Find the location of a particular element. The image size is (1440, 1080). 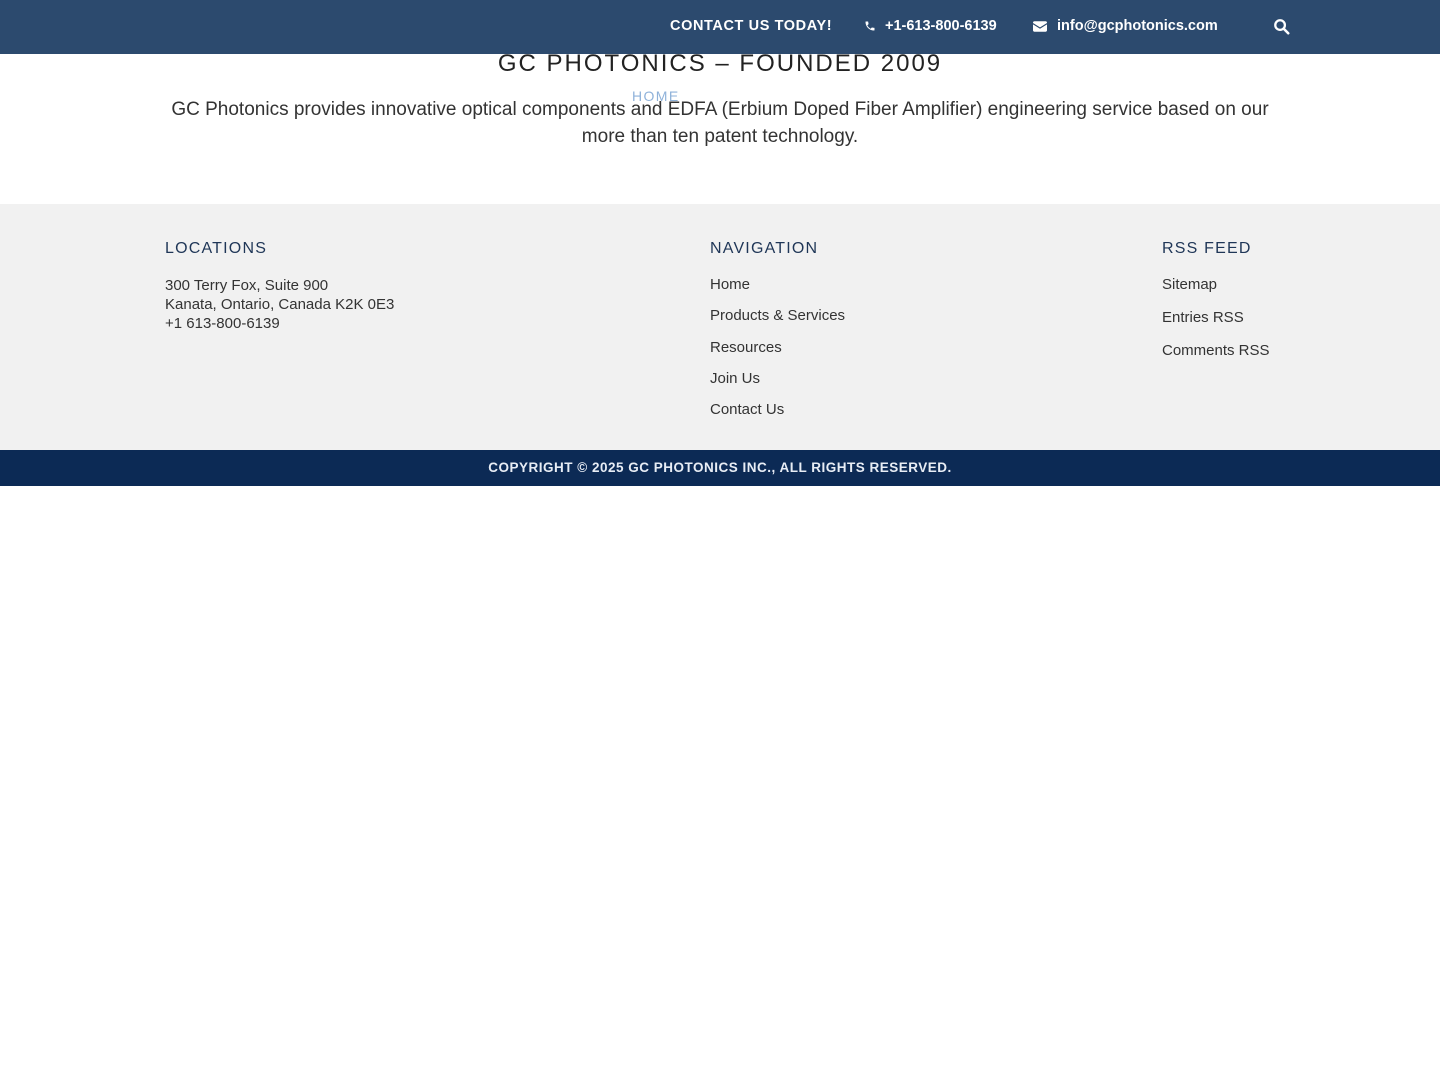

page-title: GC PHOTONICS – FOUNDED 2009 is located at coordinates (720, 63).